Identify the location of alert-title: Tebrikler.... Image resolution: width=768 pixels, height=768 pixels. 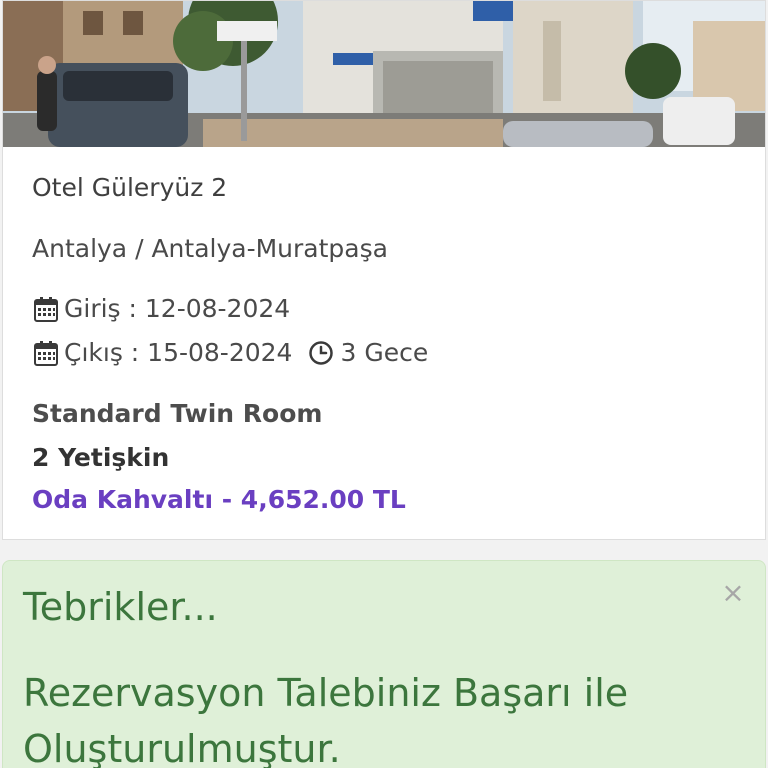
(120, 607).